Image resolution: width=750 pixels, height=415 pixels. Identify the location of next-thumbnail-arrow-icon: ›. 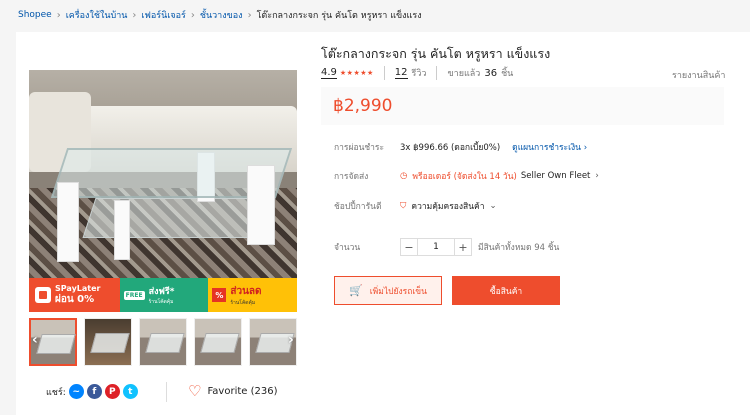
(291, 340).